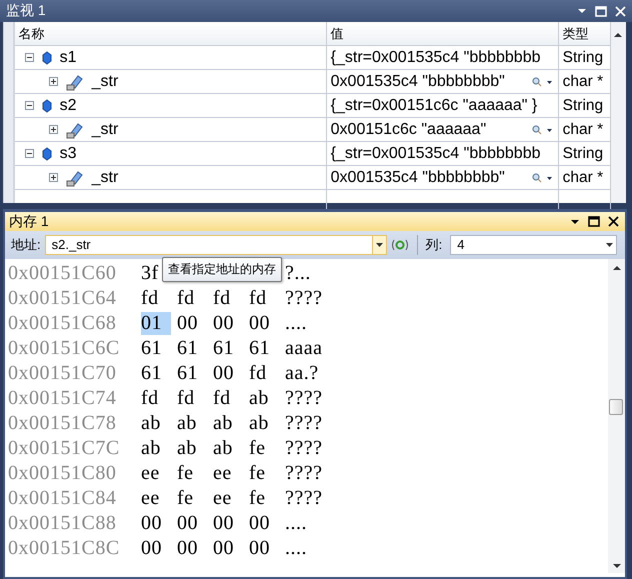  I want to click on memory-ascii: aa.?, so click(302, 373).